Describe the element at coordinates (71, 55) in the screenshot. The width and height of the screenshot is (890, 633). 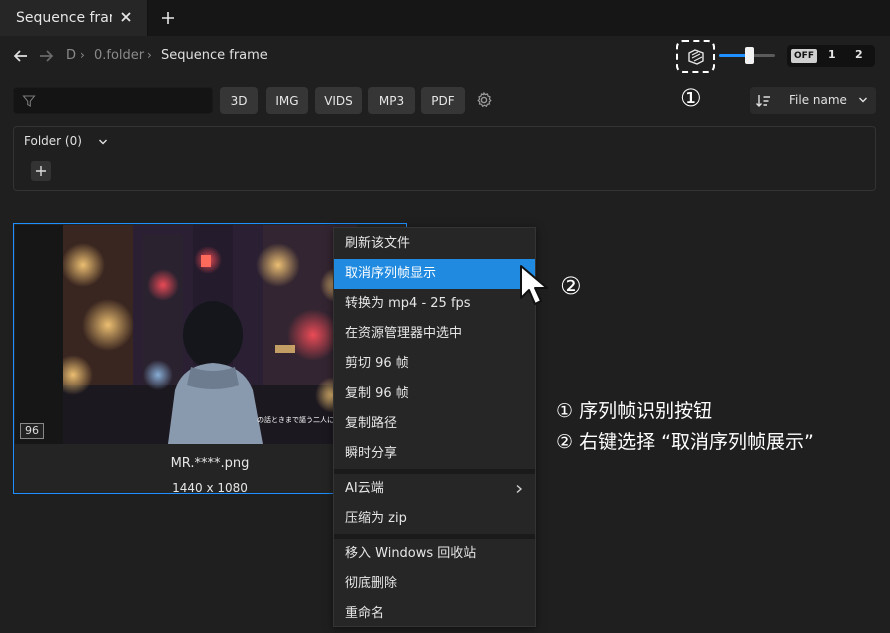
I see `breadcrumb-item-drive: D` at that location.